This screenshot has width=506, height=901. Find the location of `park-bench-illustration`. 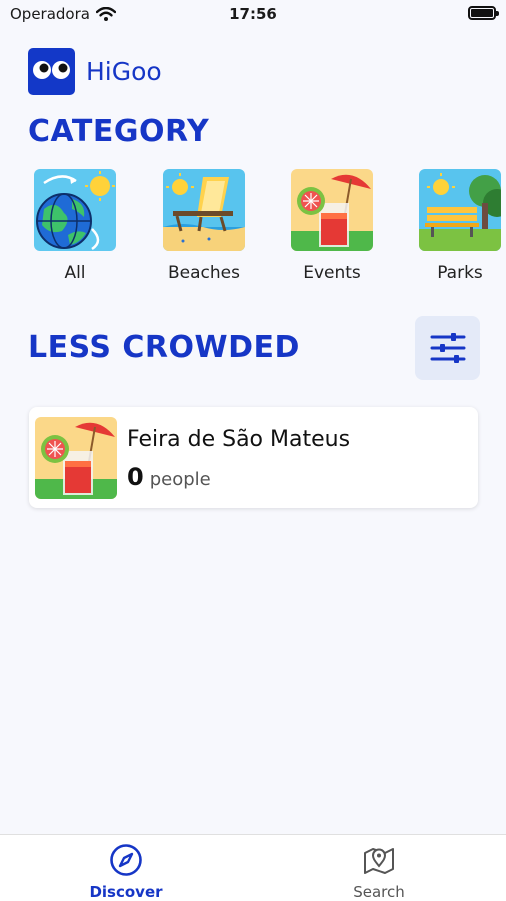

park-bench-illustration is located at coordinates (460, 210).